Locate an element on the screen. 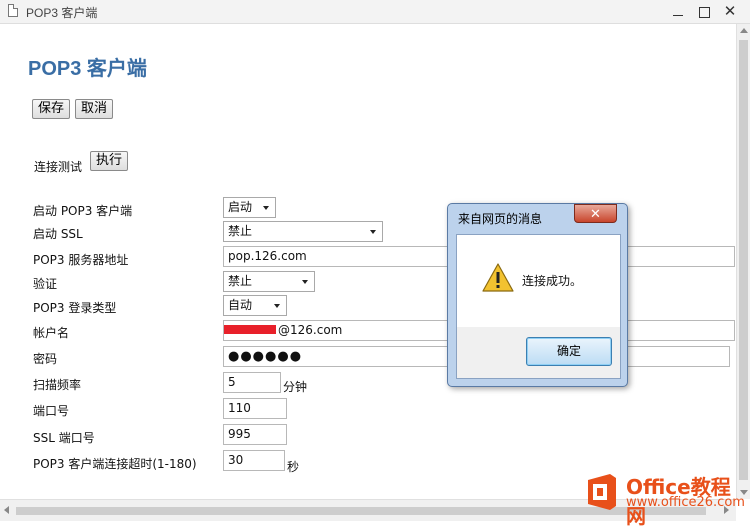  scan-frequency-unit: 分钟 is located at coordinates (295, 387).